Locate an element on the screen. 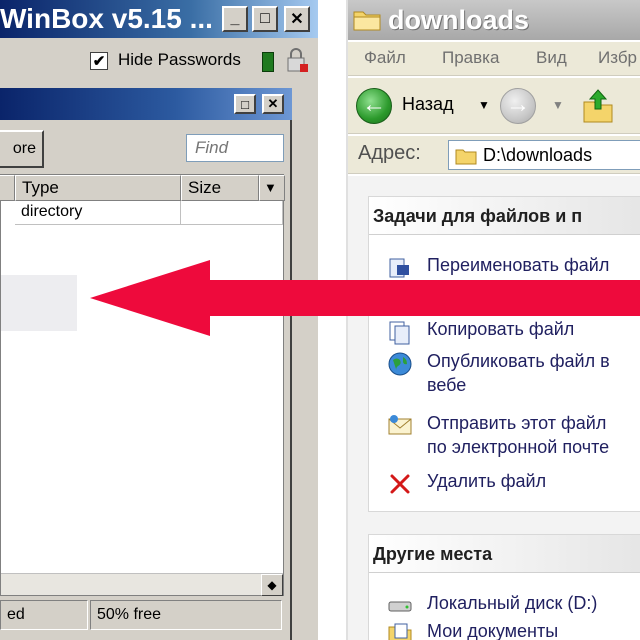 The height and width of the screenshot is (640, 640). file-tasks-header: Задачи для файлов и п is located at coordinates (504, 216).